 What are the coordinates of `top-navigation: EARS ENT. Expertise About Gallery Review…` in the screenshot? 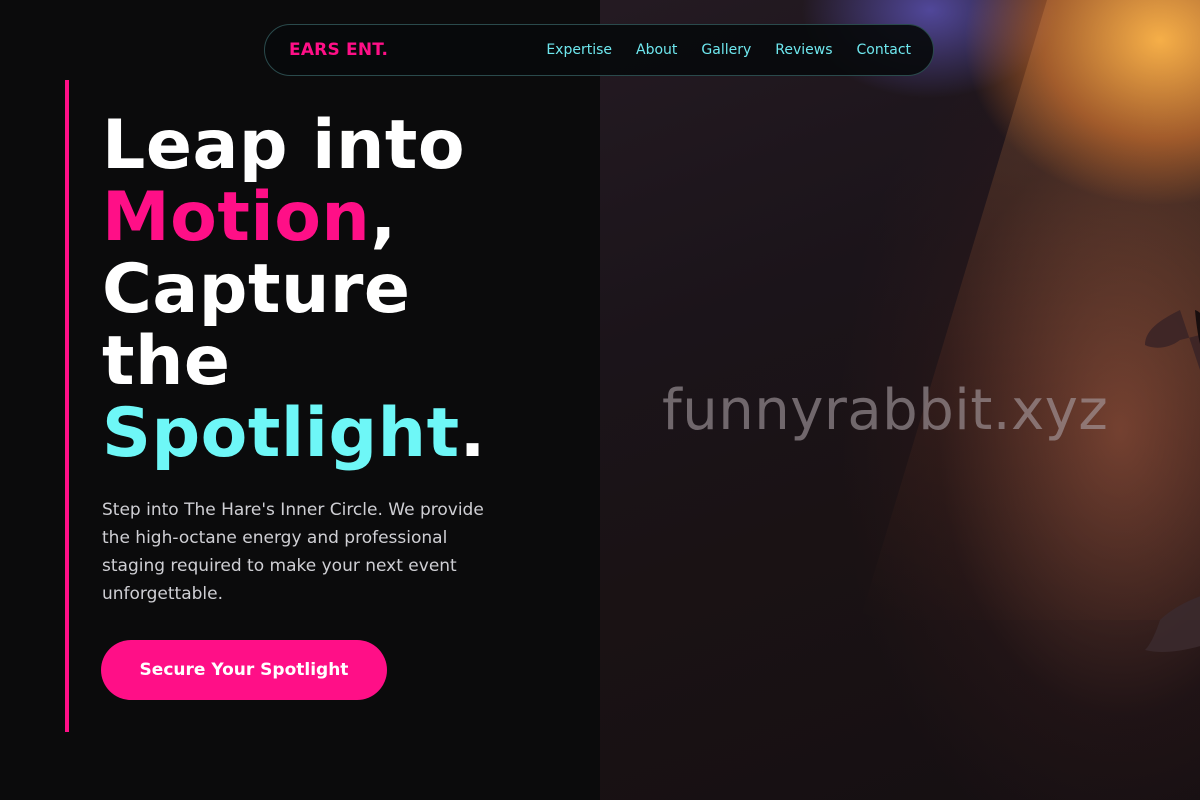 It's located at (599, 50).